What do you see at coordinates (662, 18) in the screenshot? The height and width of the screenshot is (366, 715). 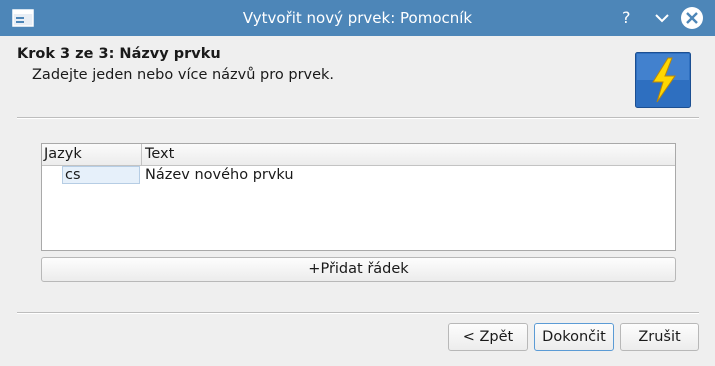 I see `minimize-icon` at bounding box center [662, 18].